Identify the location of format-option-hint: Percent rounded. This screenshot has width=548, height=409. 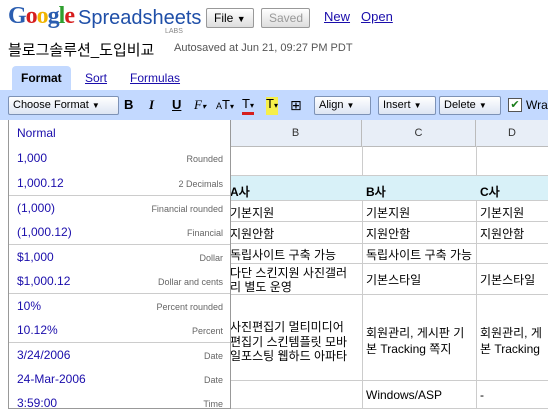
(189, 307).